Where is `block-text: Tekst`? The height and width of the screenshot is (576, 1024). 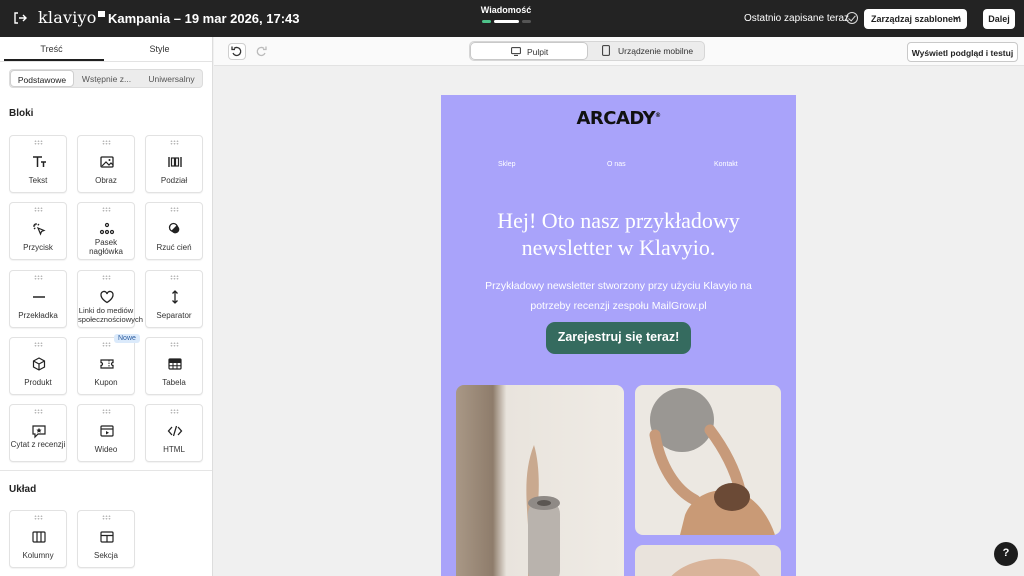
block-text: Tekst is located at coordinates (38, 164).